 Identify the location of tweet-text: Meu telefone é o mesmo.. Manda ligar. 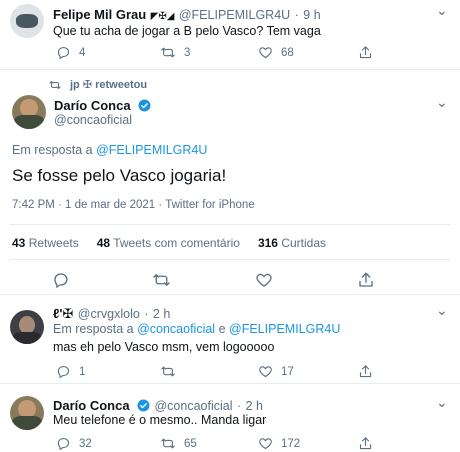
(160, 420).